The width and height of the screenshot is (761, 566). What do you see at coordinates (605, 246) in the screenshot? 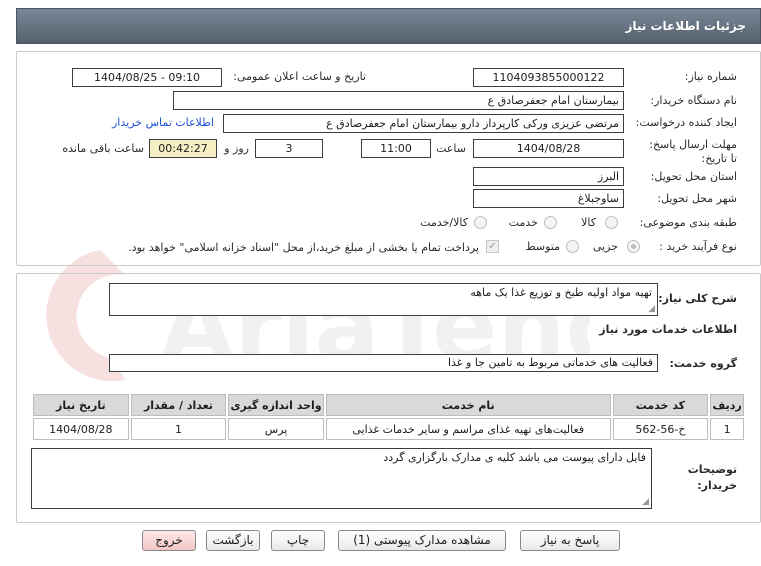
I see `process-partial-label: جزیی` at bounding box center [605, 246].